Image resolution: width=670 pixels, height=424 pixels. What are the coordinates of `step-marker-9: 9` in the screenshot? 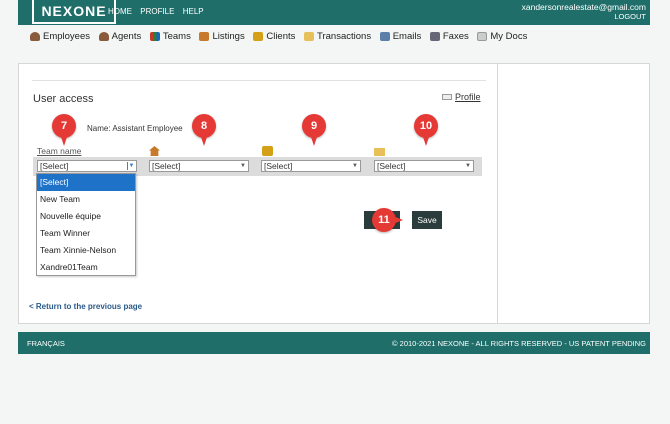 It's located at (314, 130).